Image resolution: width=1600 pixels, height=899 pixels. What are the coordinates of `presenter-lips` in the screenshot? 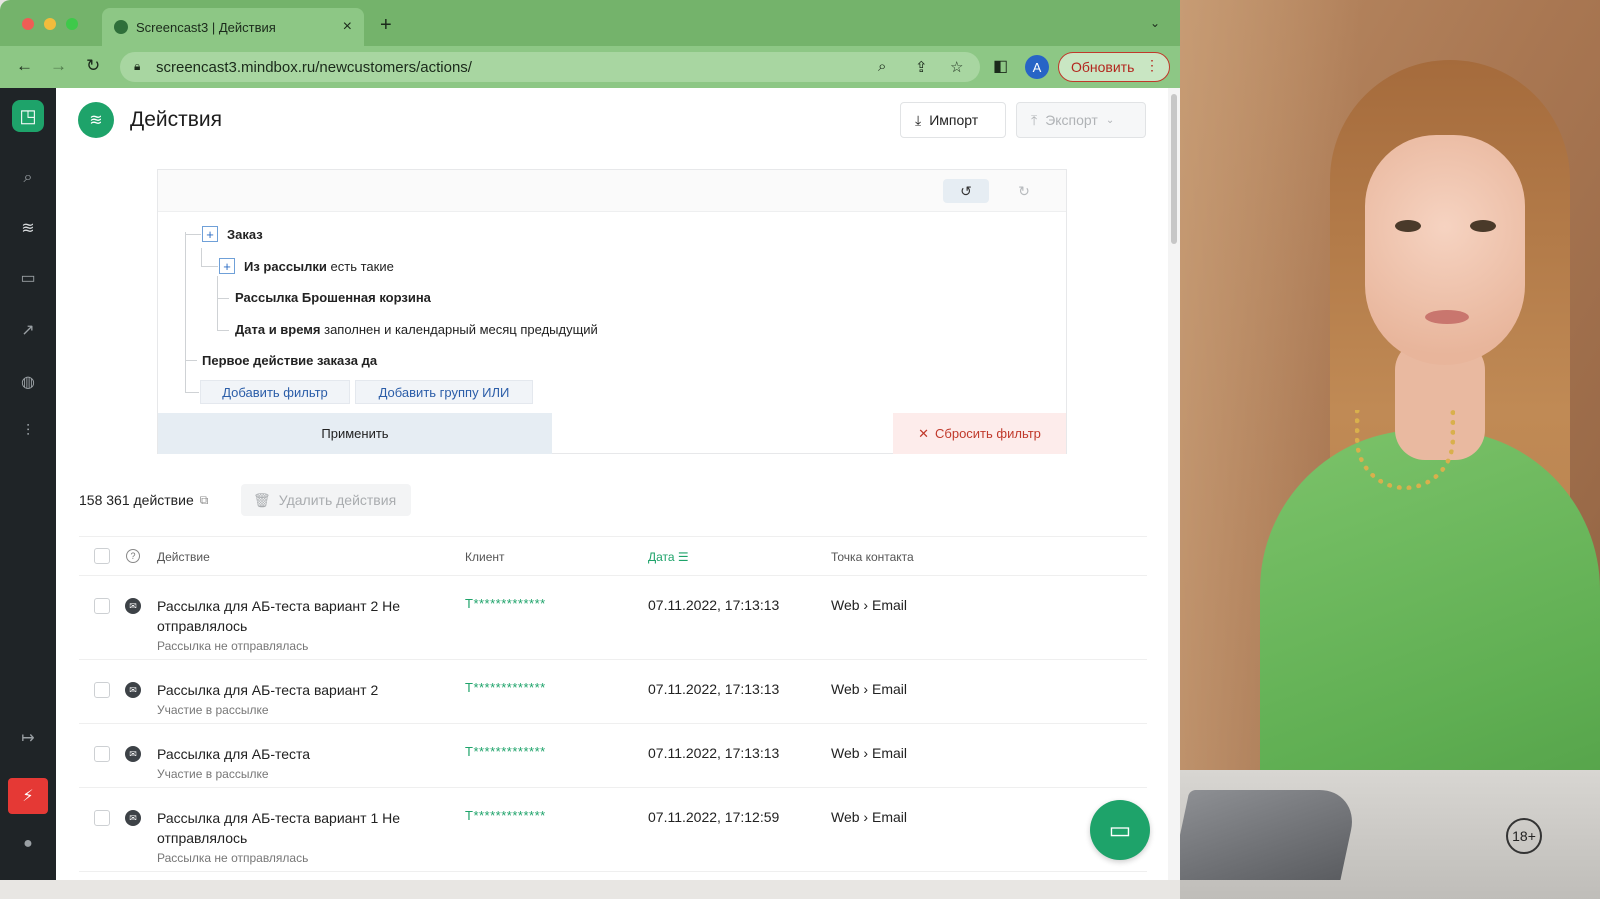 It's located at (1447, 317).